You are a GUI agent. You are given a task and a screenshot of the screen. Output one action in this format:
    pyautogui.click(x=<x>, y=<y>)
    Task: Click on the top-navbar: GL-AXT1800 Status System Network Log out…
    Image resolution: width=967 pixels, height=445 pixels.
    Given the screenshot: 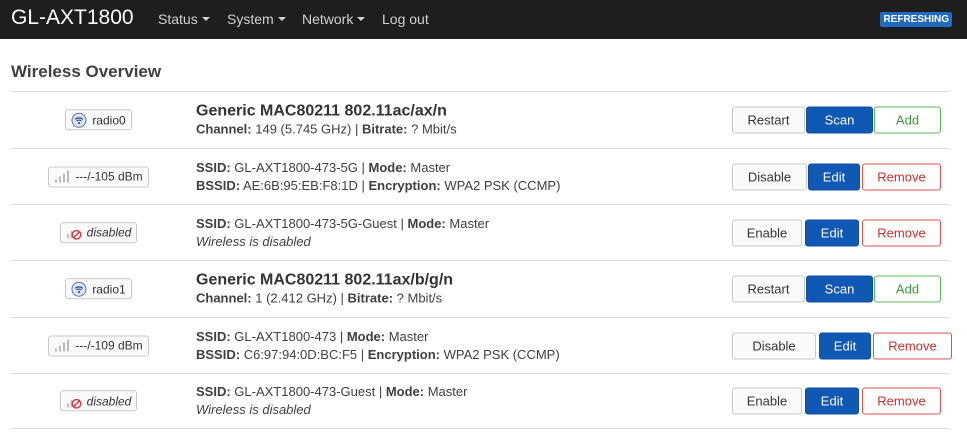 What is the action you would take?
    pyautogui.click(x=483, y=19)
    